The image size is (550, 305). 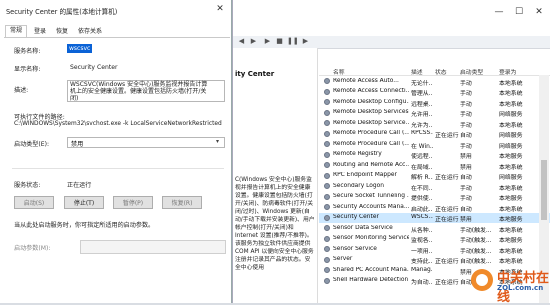 I want to click on chevron-down-icon: ▾, so click(x=217, y=141).